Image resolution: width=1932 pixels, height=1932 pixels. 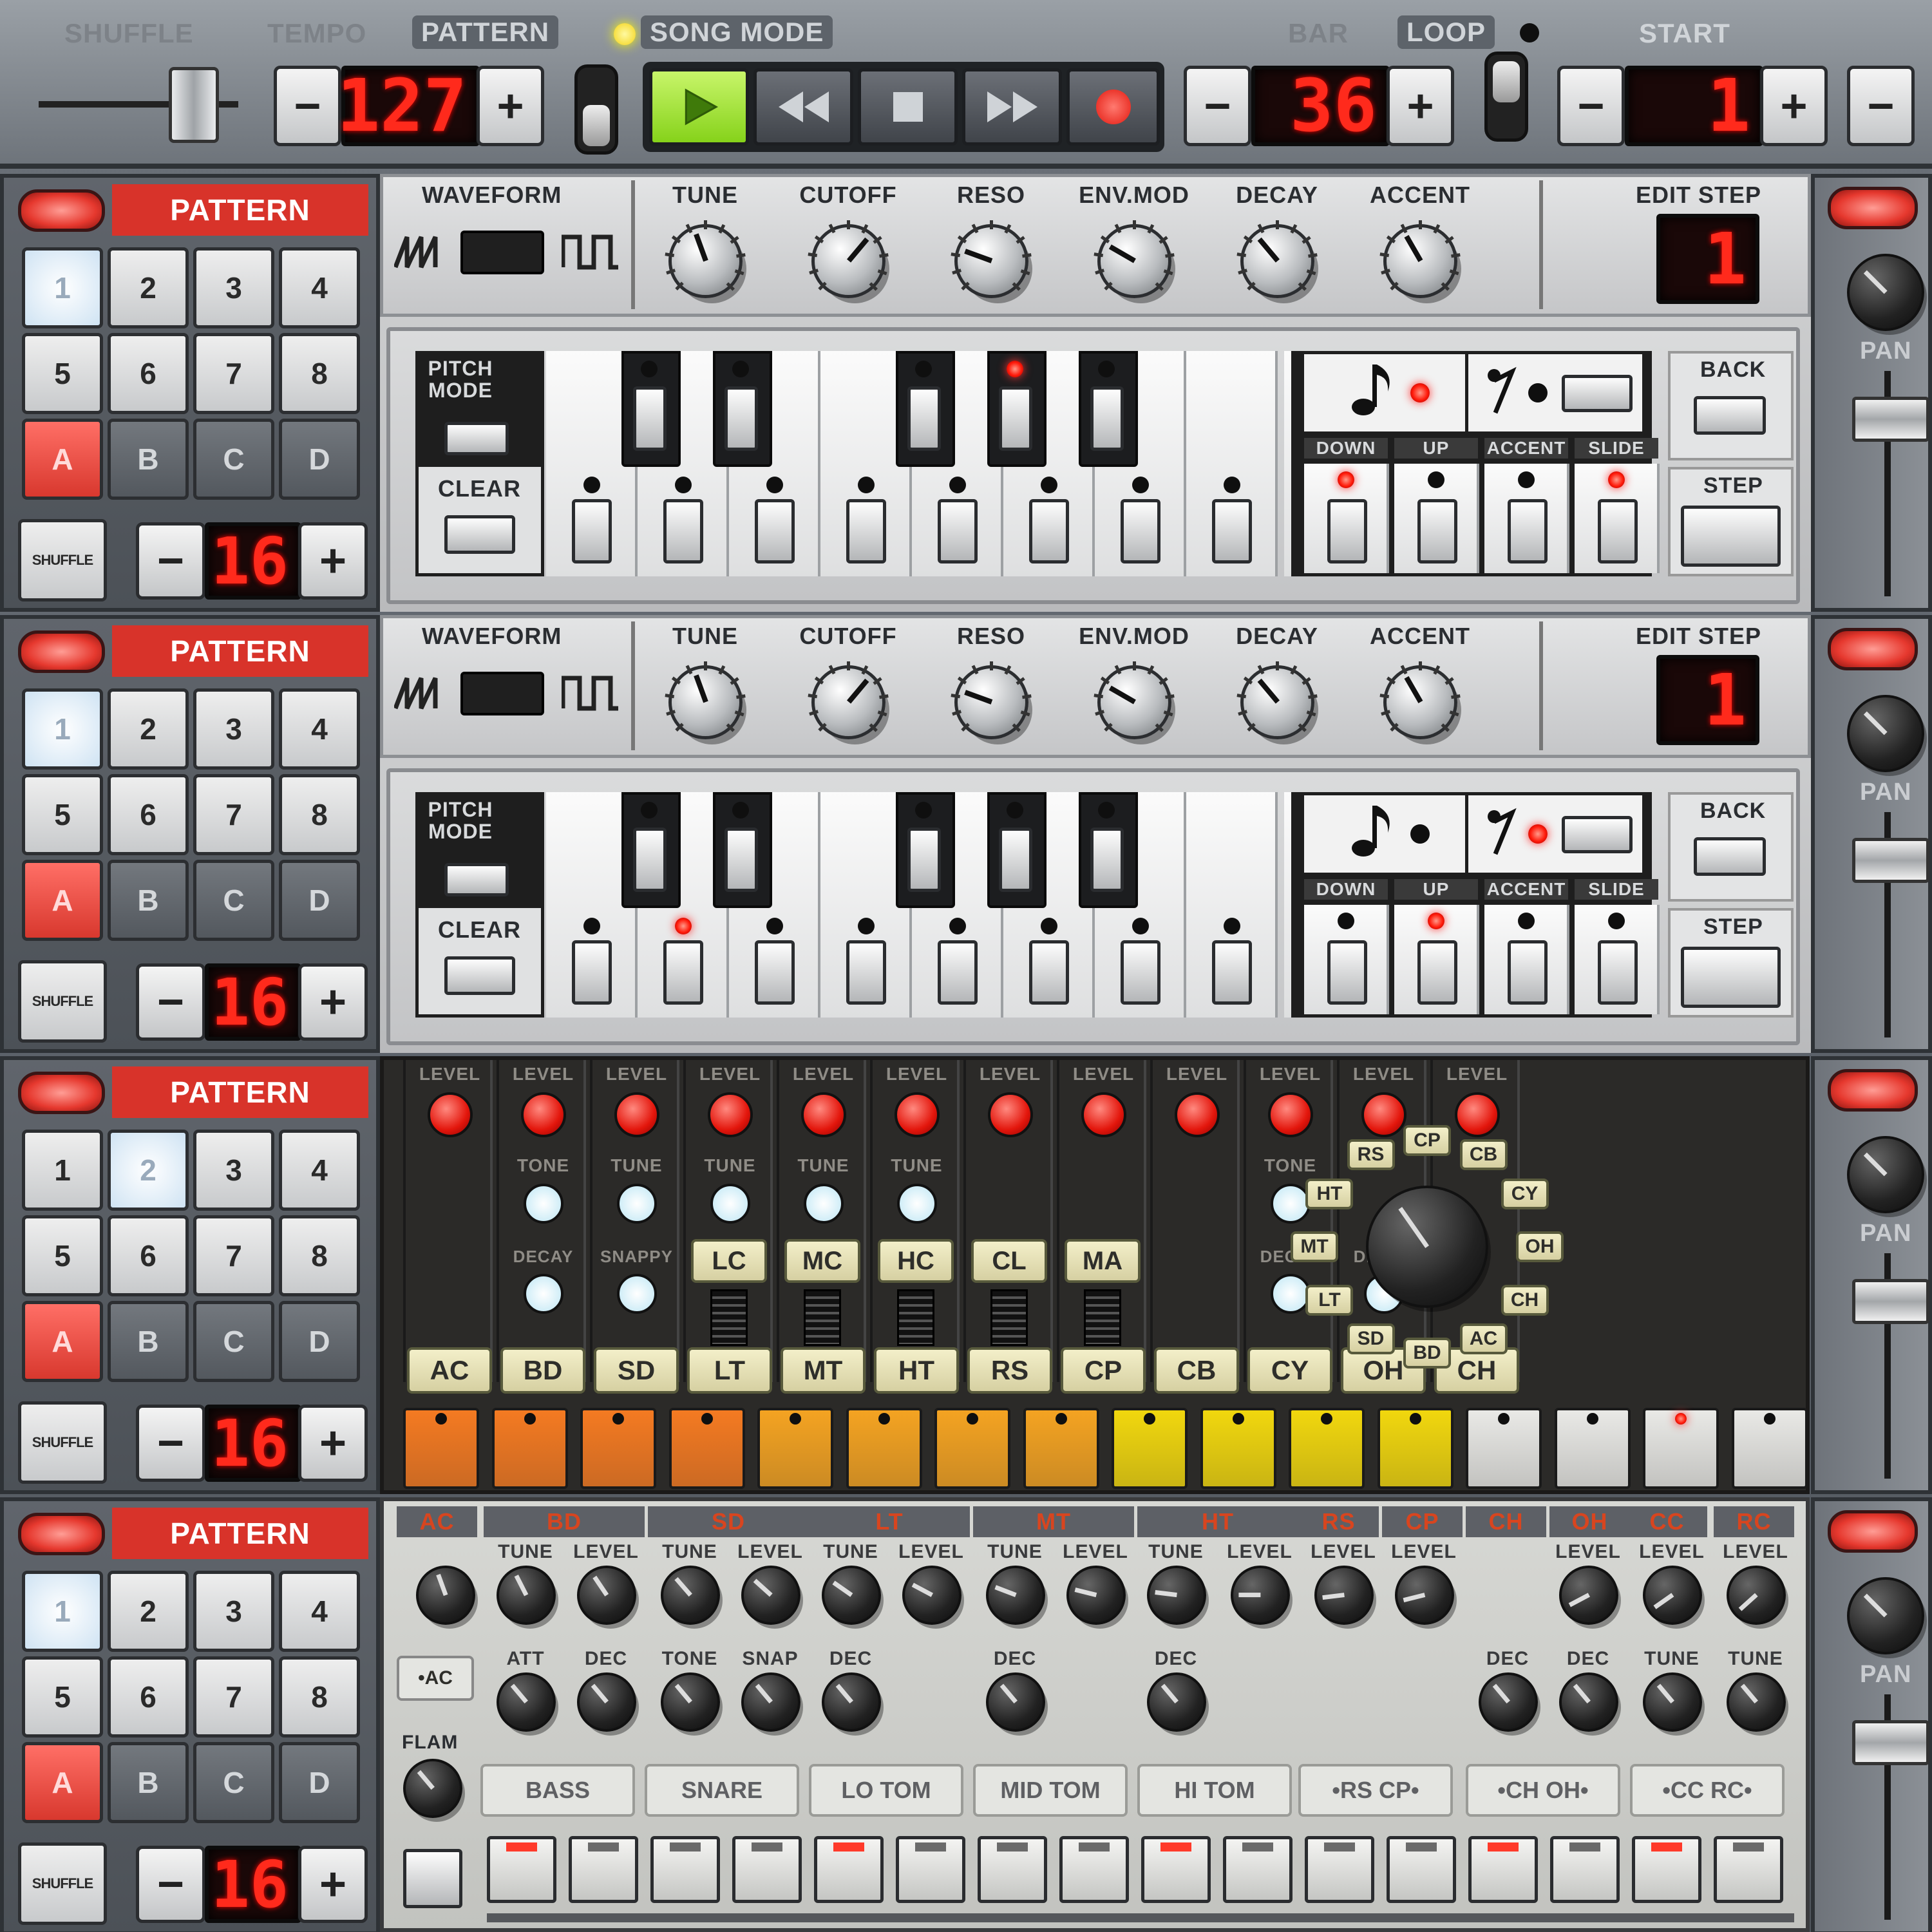 I want to click on selector-rs: RS, so click(x=1371, y=1155).